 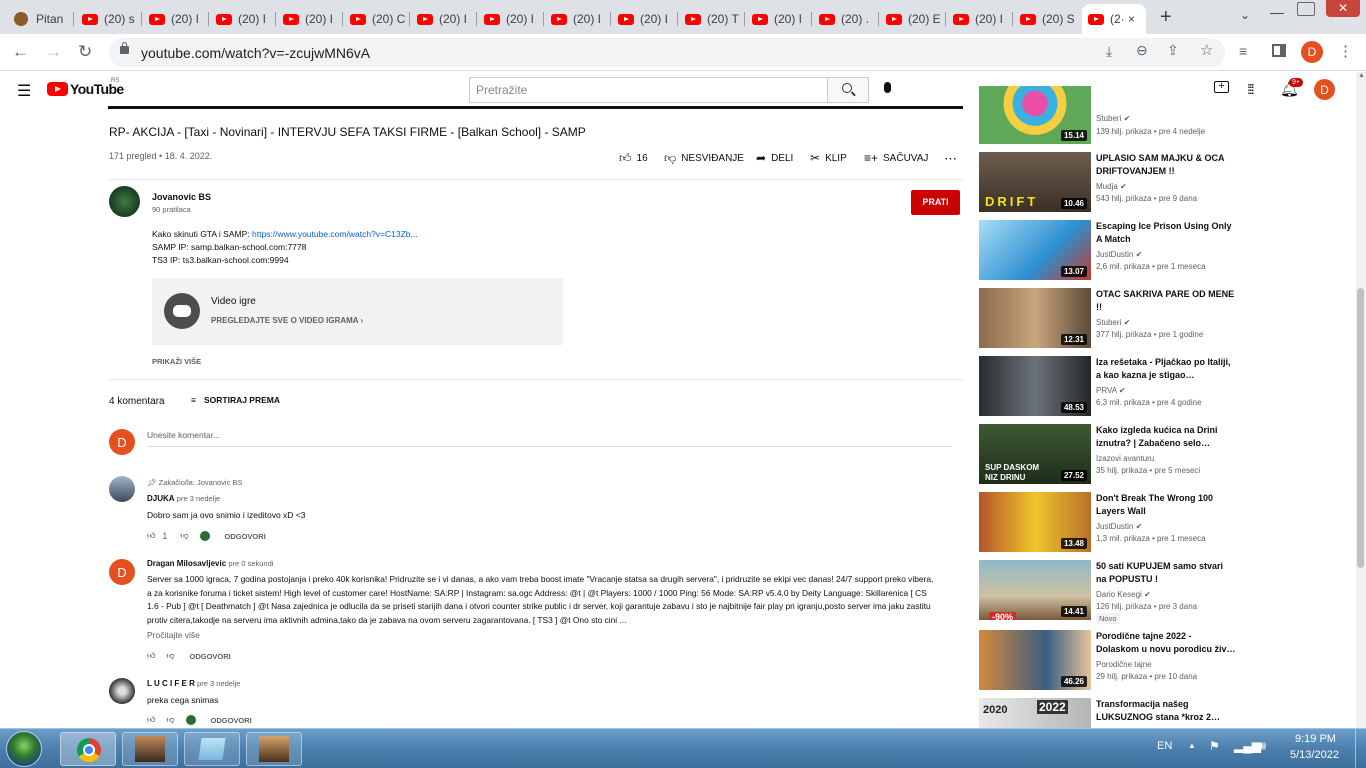 I want to click on rec-title: Escaping Ice Prison Using Only A Match, so click(x=1166, y=233).